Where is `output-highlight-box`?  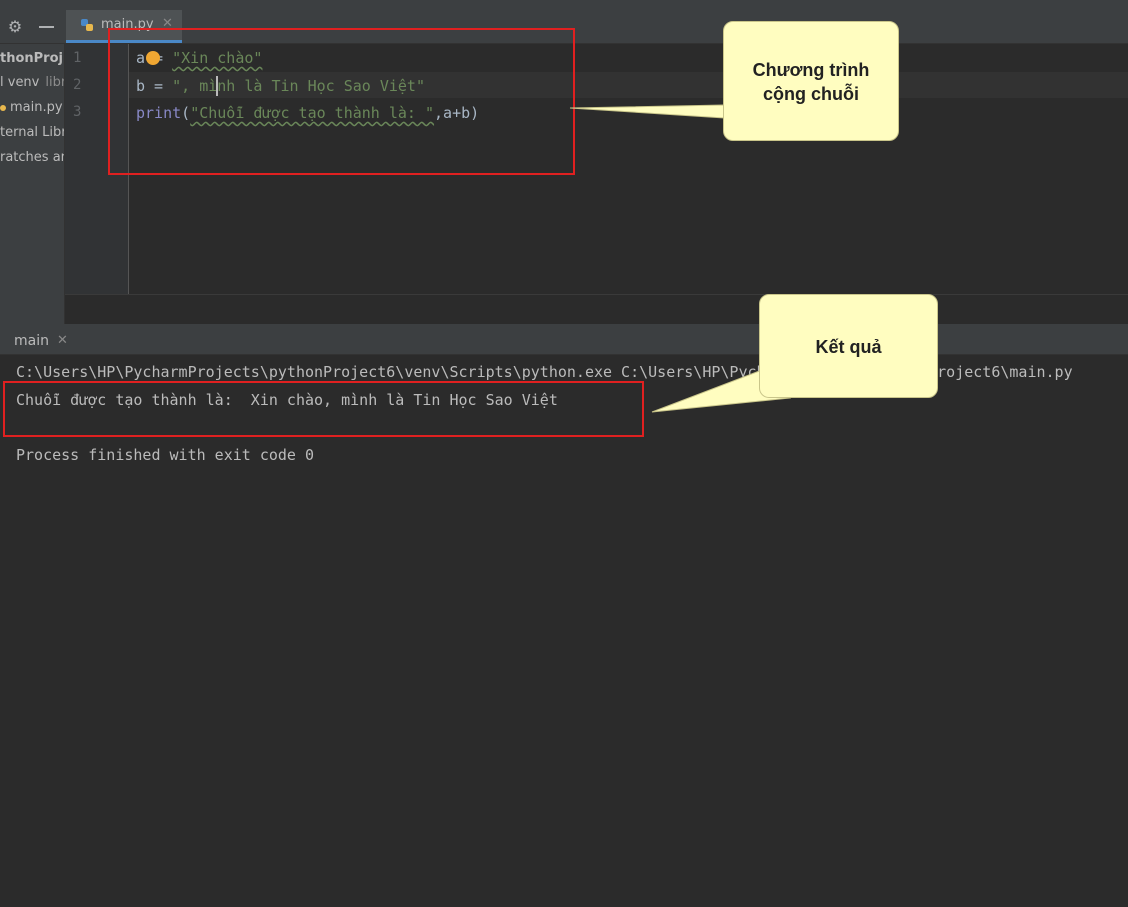 output-highlight-box is located at coordinates (323, 409).